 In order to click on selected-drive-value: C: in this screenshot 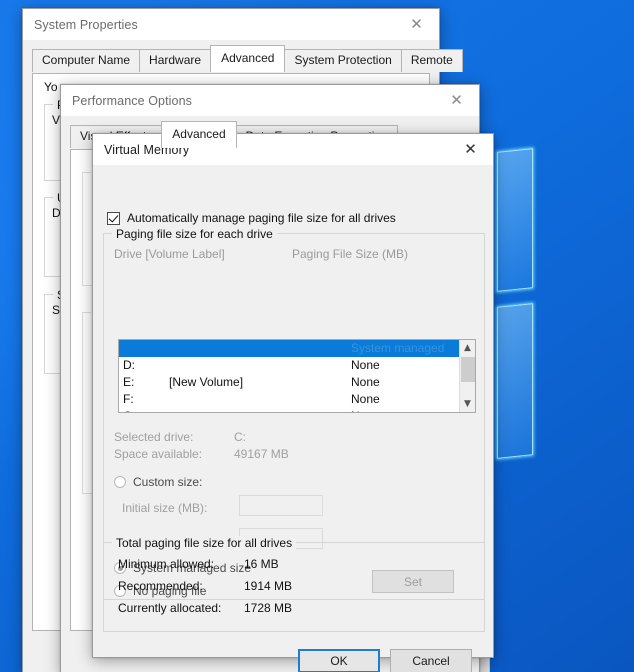, I will do `click(240, 437)`.